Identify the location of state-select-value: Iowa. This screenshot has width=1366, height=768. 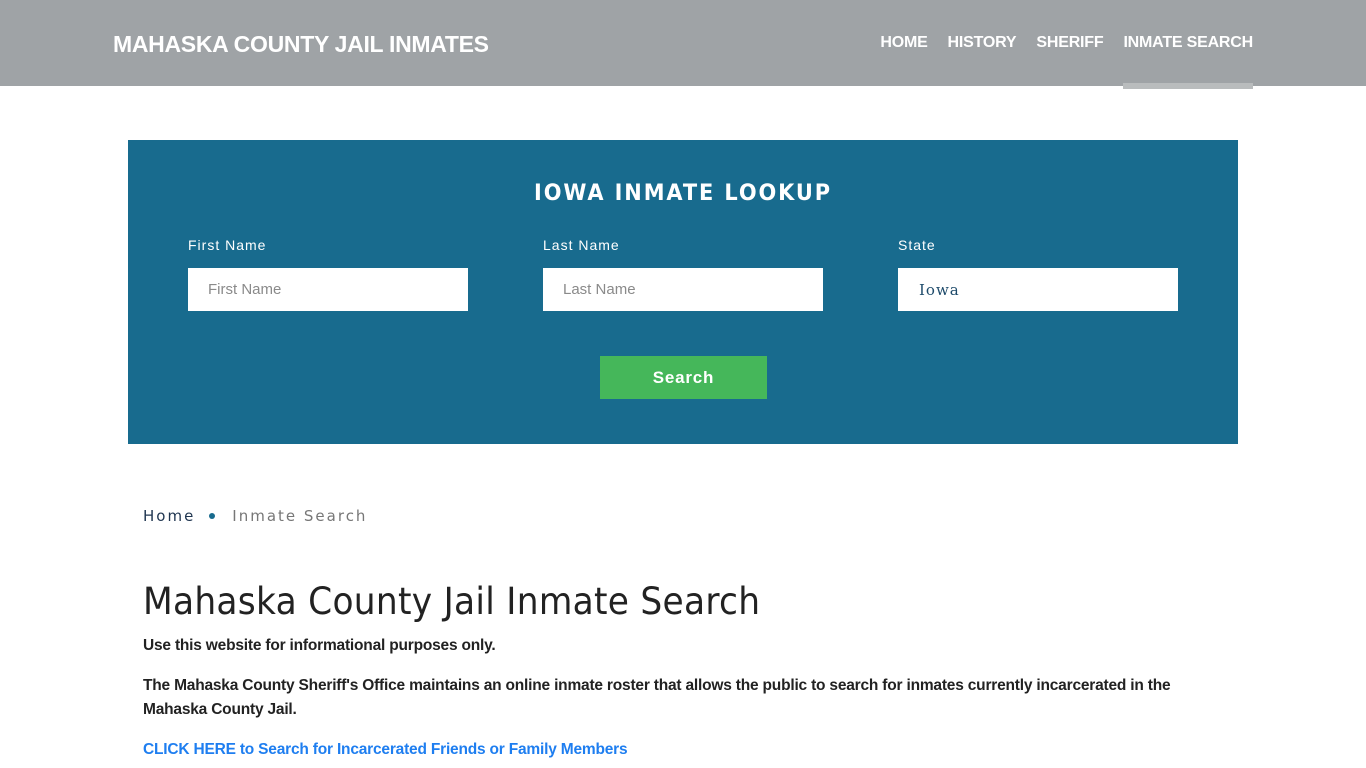
(939, 289).